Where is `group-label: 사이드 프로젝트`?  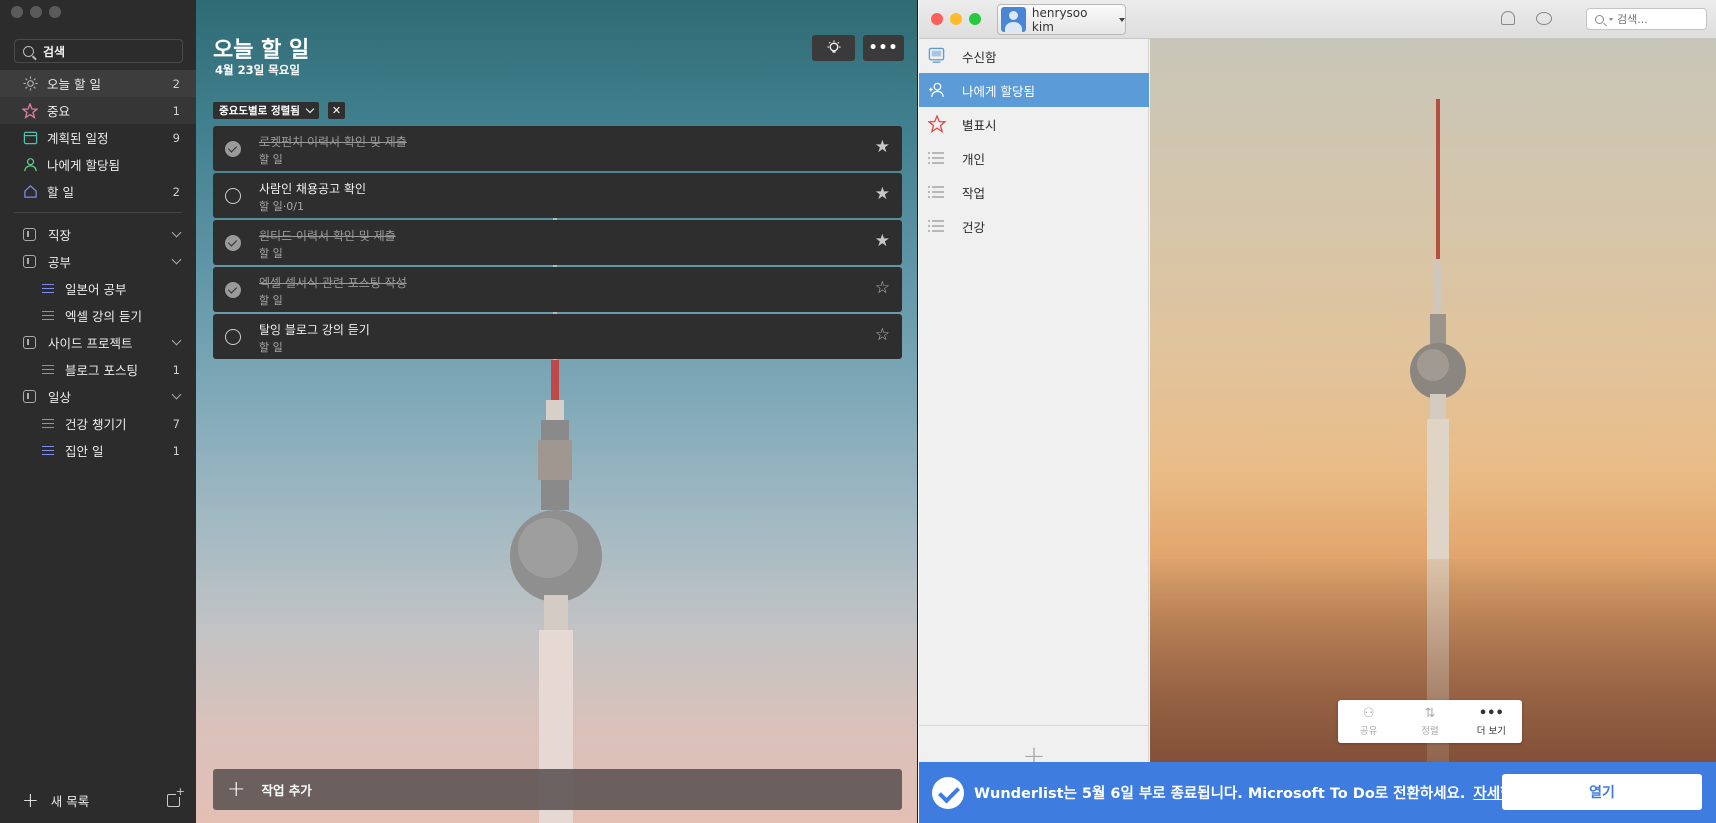 group-label: 사이드 프로젝트 is located at coordinates (90, 343).